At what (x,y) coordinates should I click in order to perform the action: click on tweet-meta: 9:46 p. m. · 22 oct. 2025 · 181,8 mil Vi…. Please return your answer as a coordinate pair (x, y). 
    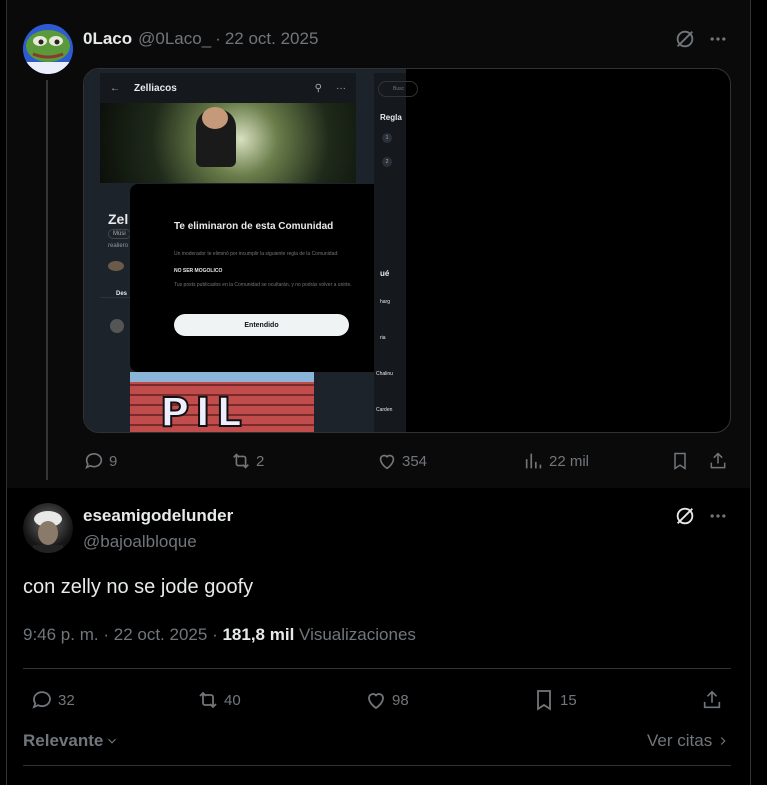
    Looking at the image, I should click on (219, 635).